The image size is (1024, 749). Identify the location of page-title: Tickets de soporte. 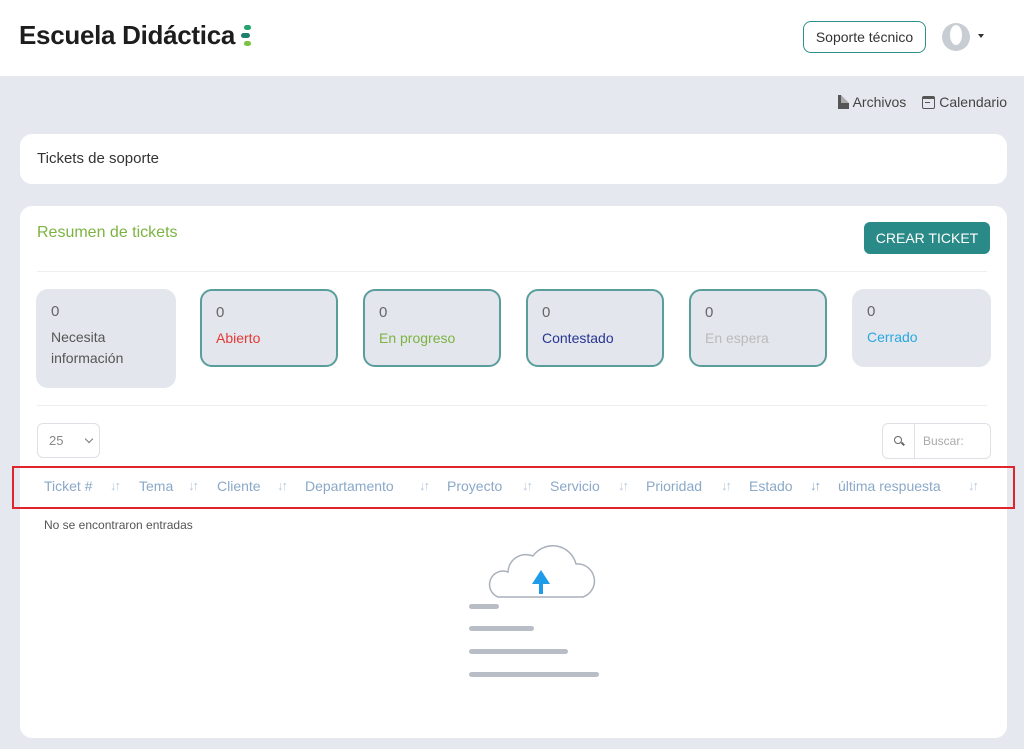
(98, 158).